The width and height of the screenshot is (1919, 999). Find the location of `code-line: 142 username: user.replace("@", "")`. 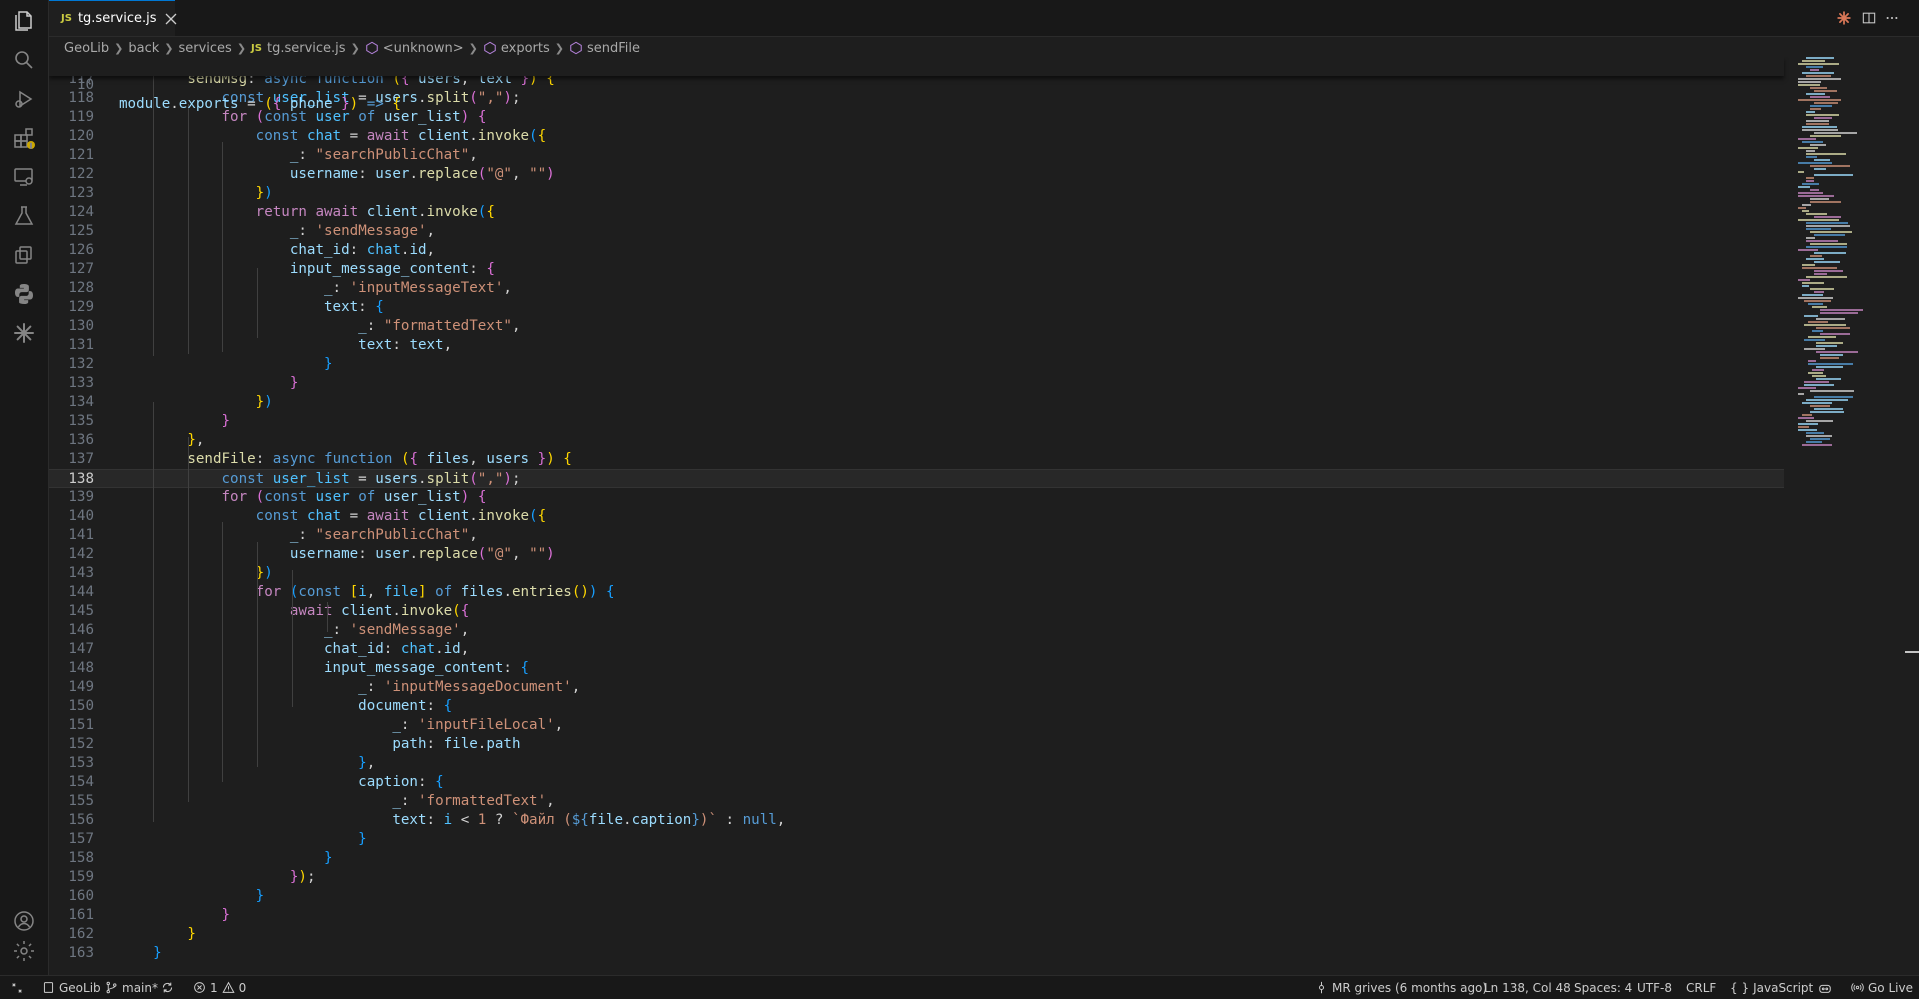

code-line: 142 username: user.replace("@", "") is located at coordinates (916, 554).